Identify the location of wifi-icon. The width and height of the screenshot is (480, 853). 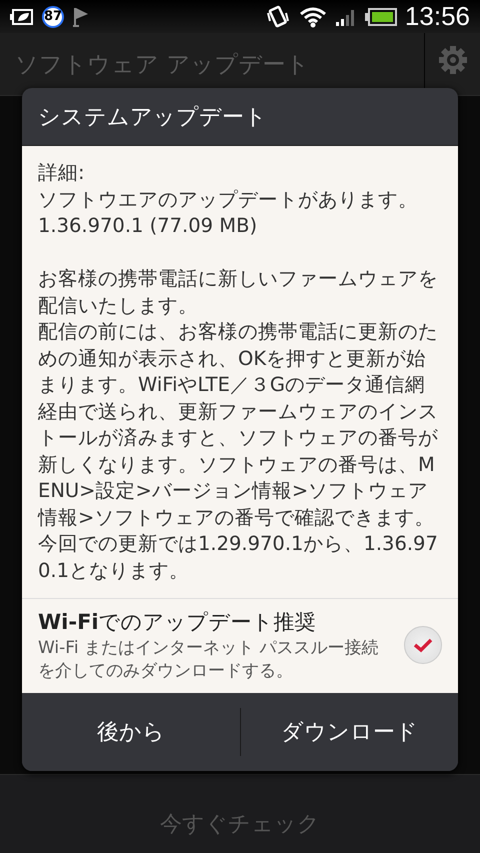
(312, 17).